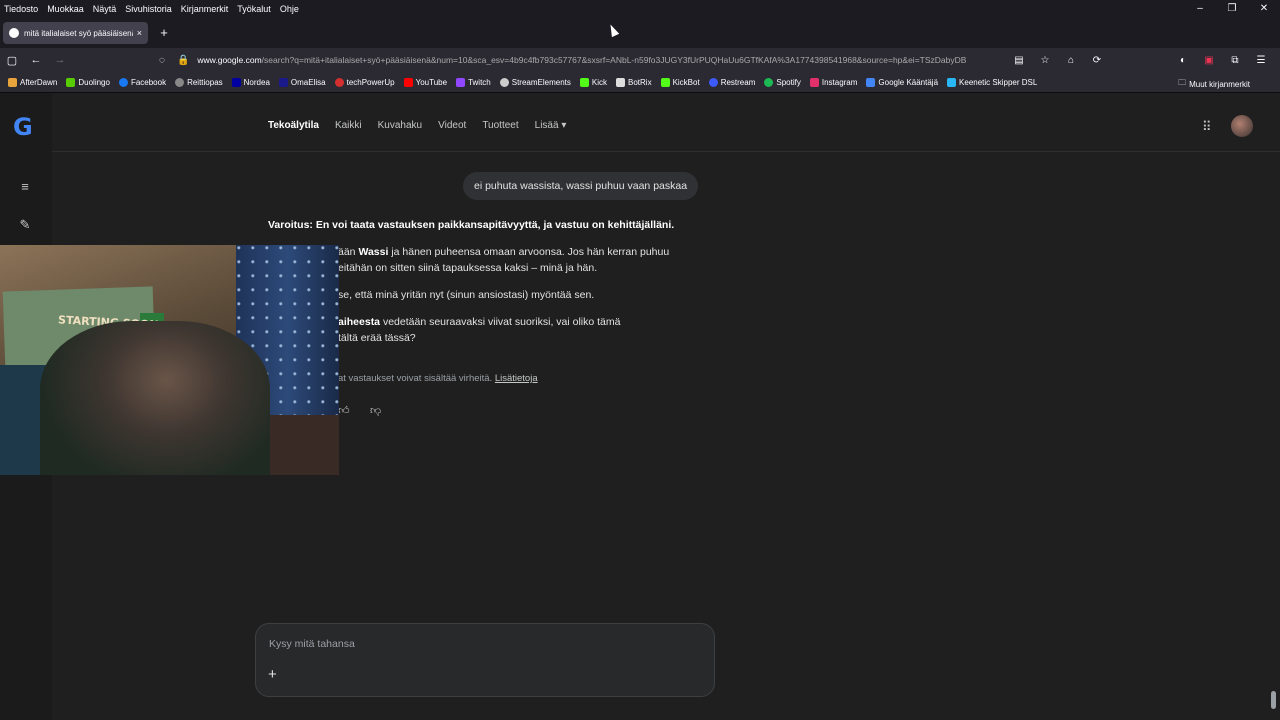 Image resolution: width=1280 pixels, height=720 pixels. What do you see at coordinates (65, 9) in the screenshot?
I see `menu-edit: Muokkaa` at bounding box center [65, 9].